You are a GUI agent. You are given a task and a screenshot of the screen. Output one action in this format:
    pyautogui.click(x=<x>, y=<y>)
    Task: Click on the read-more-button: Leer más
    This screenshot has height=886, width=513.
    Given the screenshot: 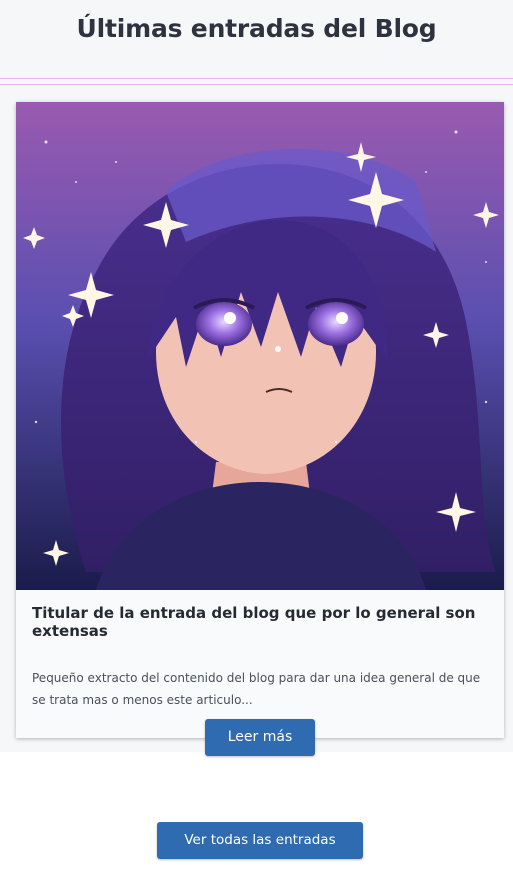 What is the action you would take?
    pyautogui.click(x=260, y=737)
    